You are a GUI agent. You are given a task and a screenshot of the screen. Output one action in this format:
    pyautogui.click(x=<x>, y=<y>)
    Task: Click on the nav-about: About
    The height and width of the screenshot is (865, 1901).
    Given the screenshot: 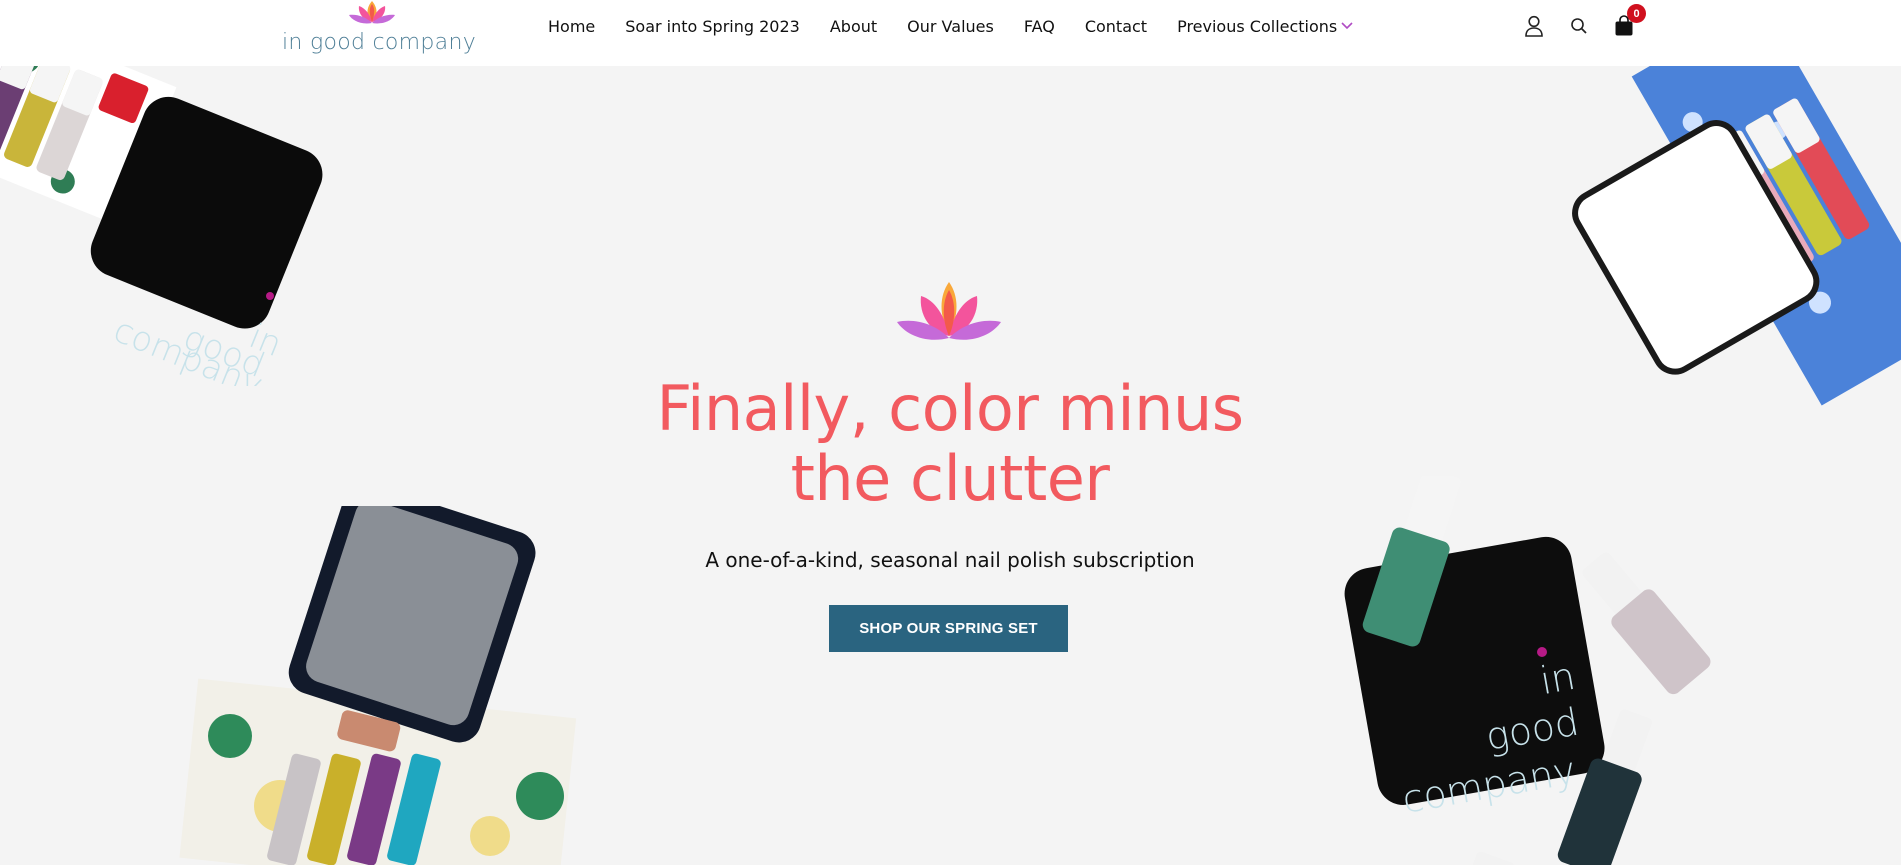 What is the action you would take?
    pyautogui.click(x=853, y=26)
    